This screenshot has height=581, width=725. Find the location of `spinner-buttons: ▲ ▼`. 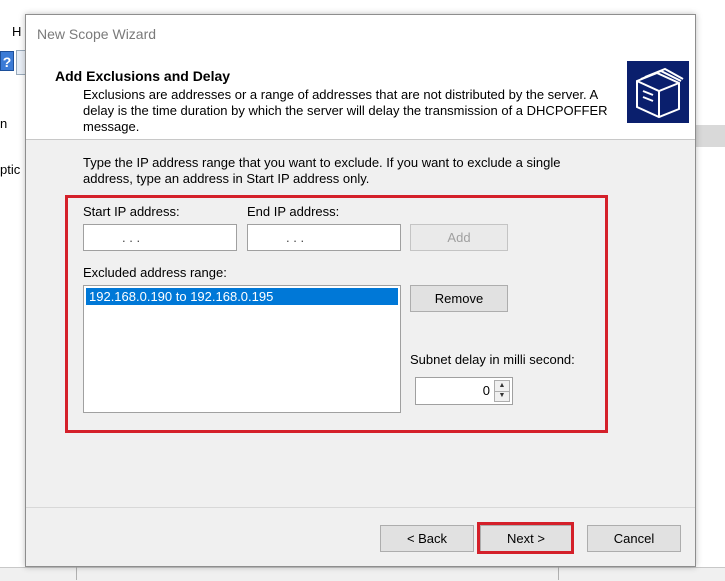

spinner-buttons: ▲ ▼ is located at coordinates (502, 391).